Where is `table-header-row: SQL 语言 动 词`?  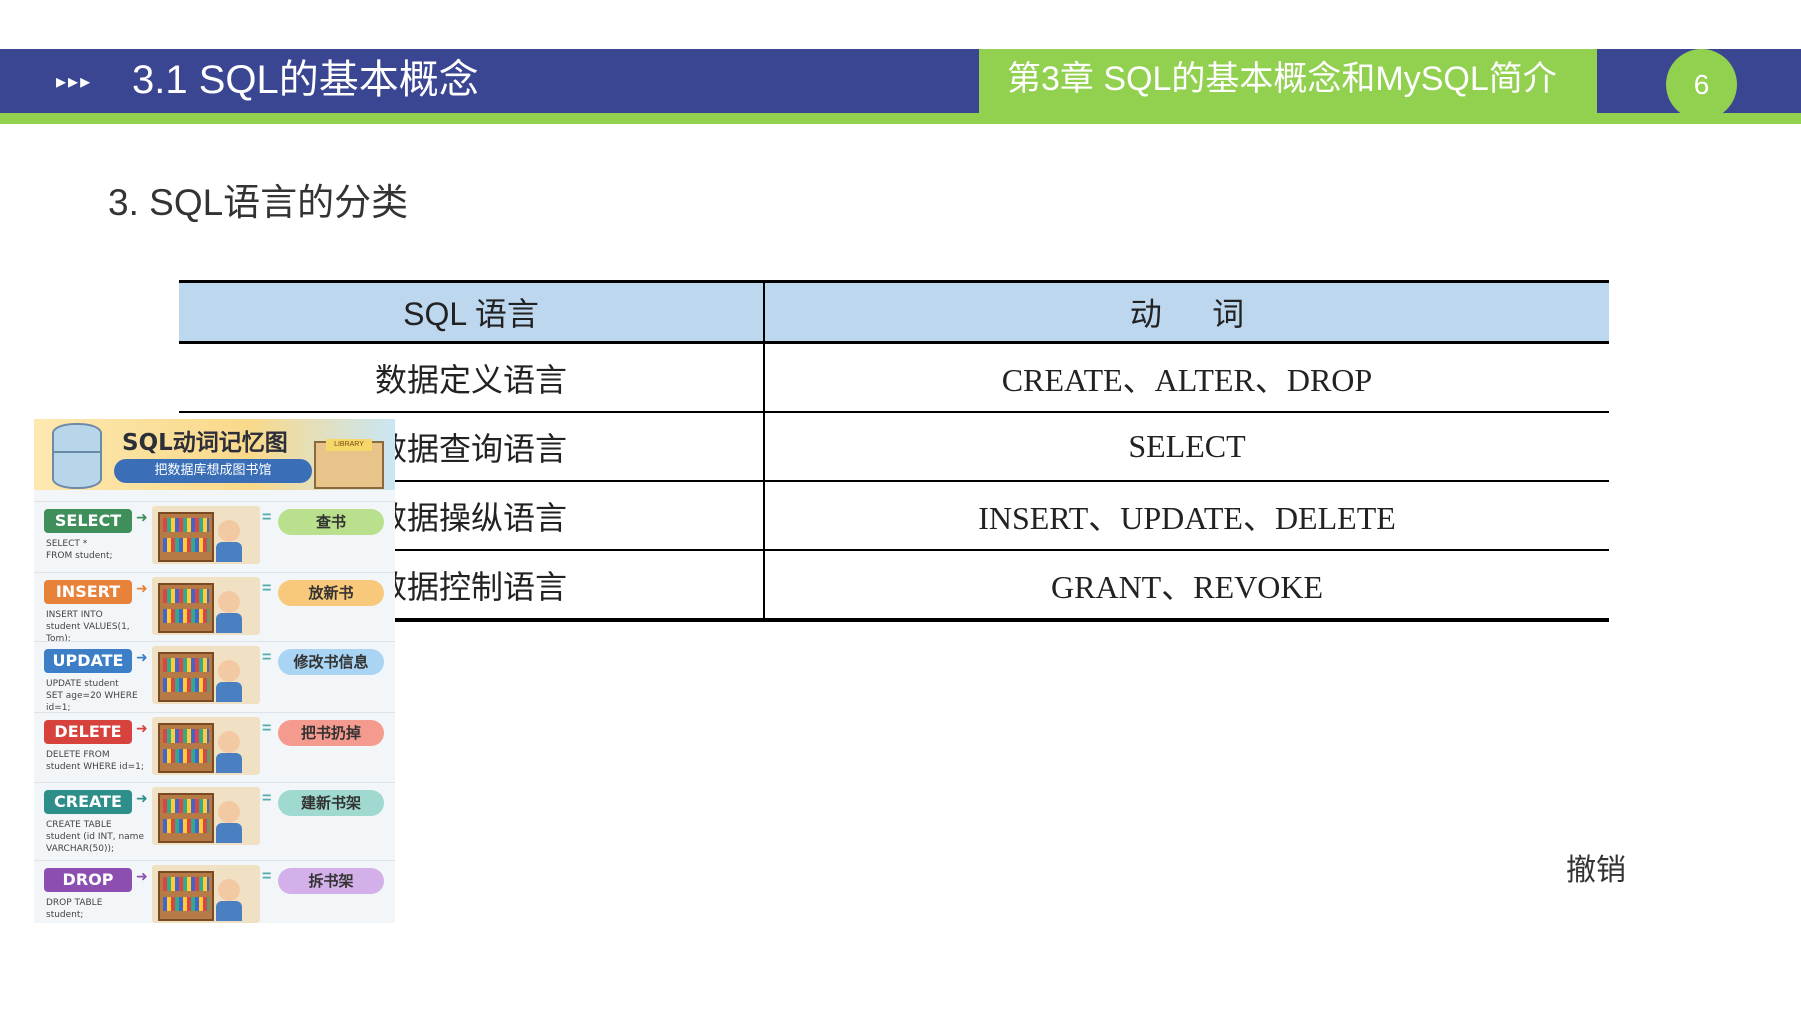 table-header-row: SQL 语言 动 词 is located at coordinates (894, 312).